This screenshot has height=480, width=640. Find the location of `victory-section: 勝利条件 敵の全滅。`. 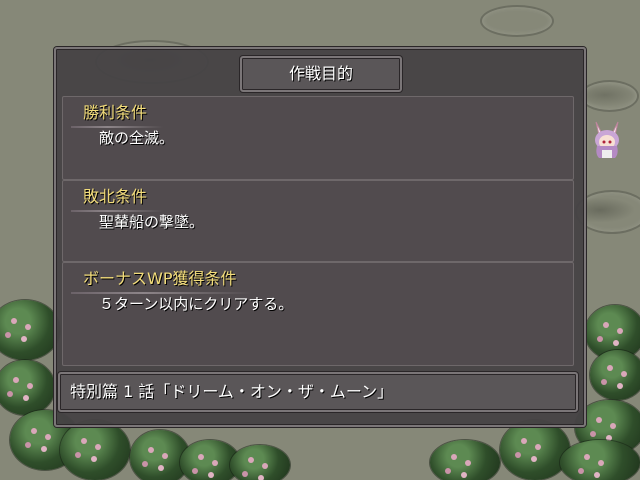

victory-section: 勝利条件 敵の全滅。 is located at coordinates (318, 138).